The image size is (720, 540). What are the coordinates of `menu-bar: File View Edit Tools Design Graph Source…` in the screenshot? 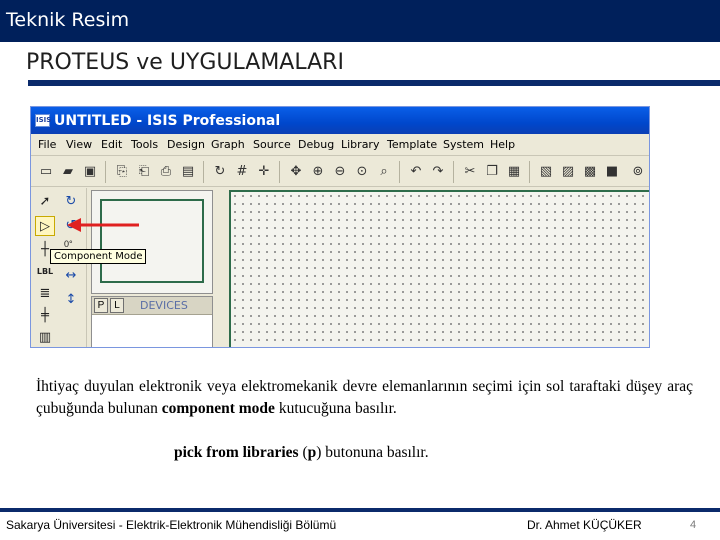 It's located at (340, 145).